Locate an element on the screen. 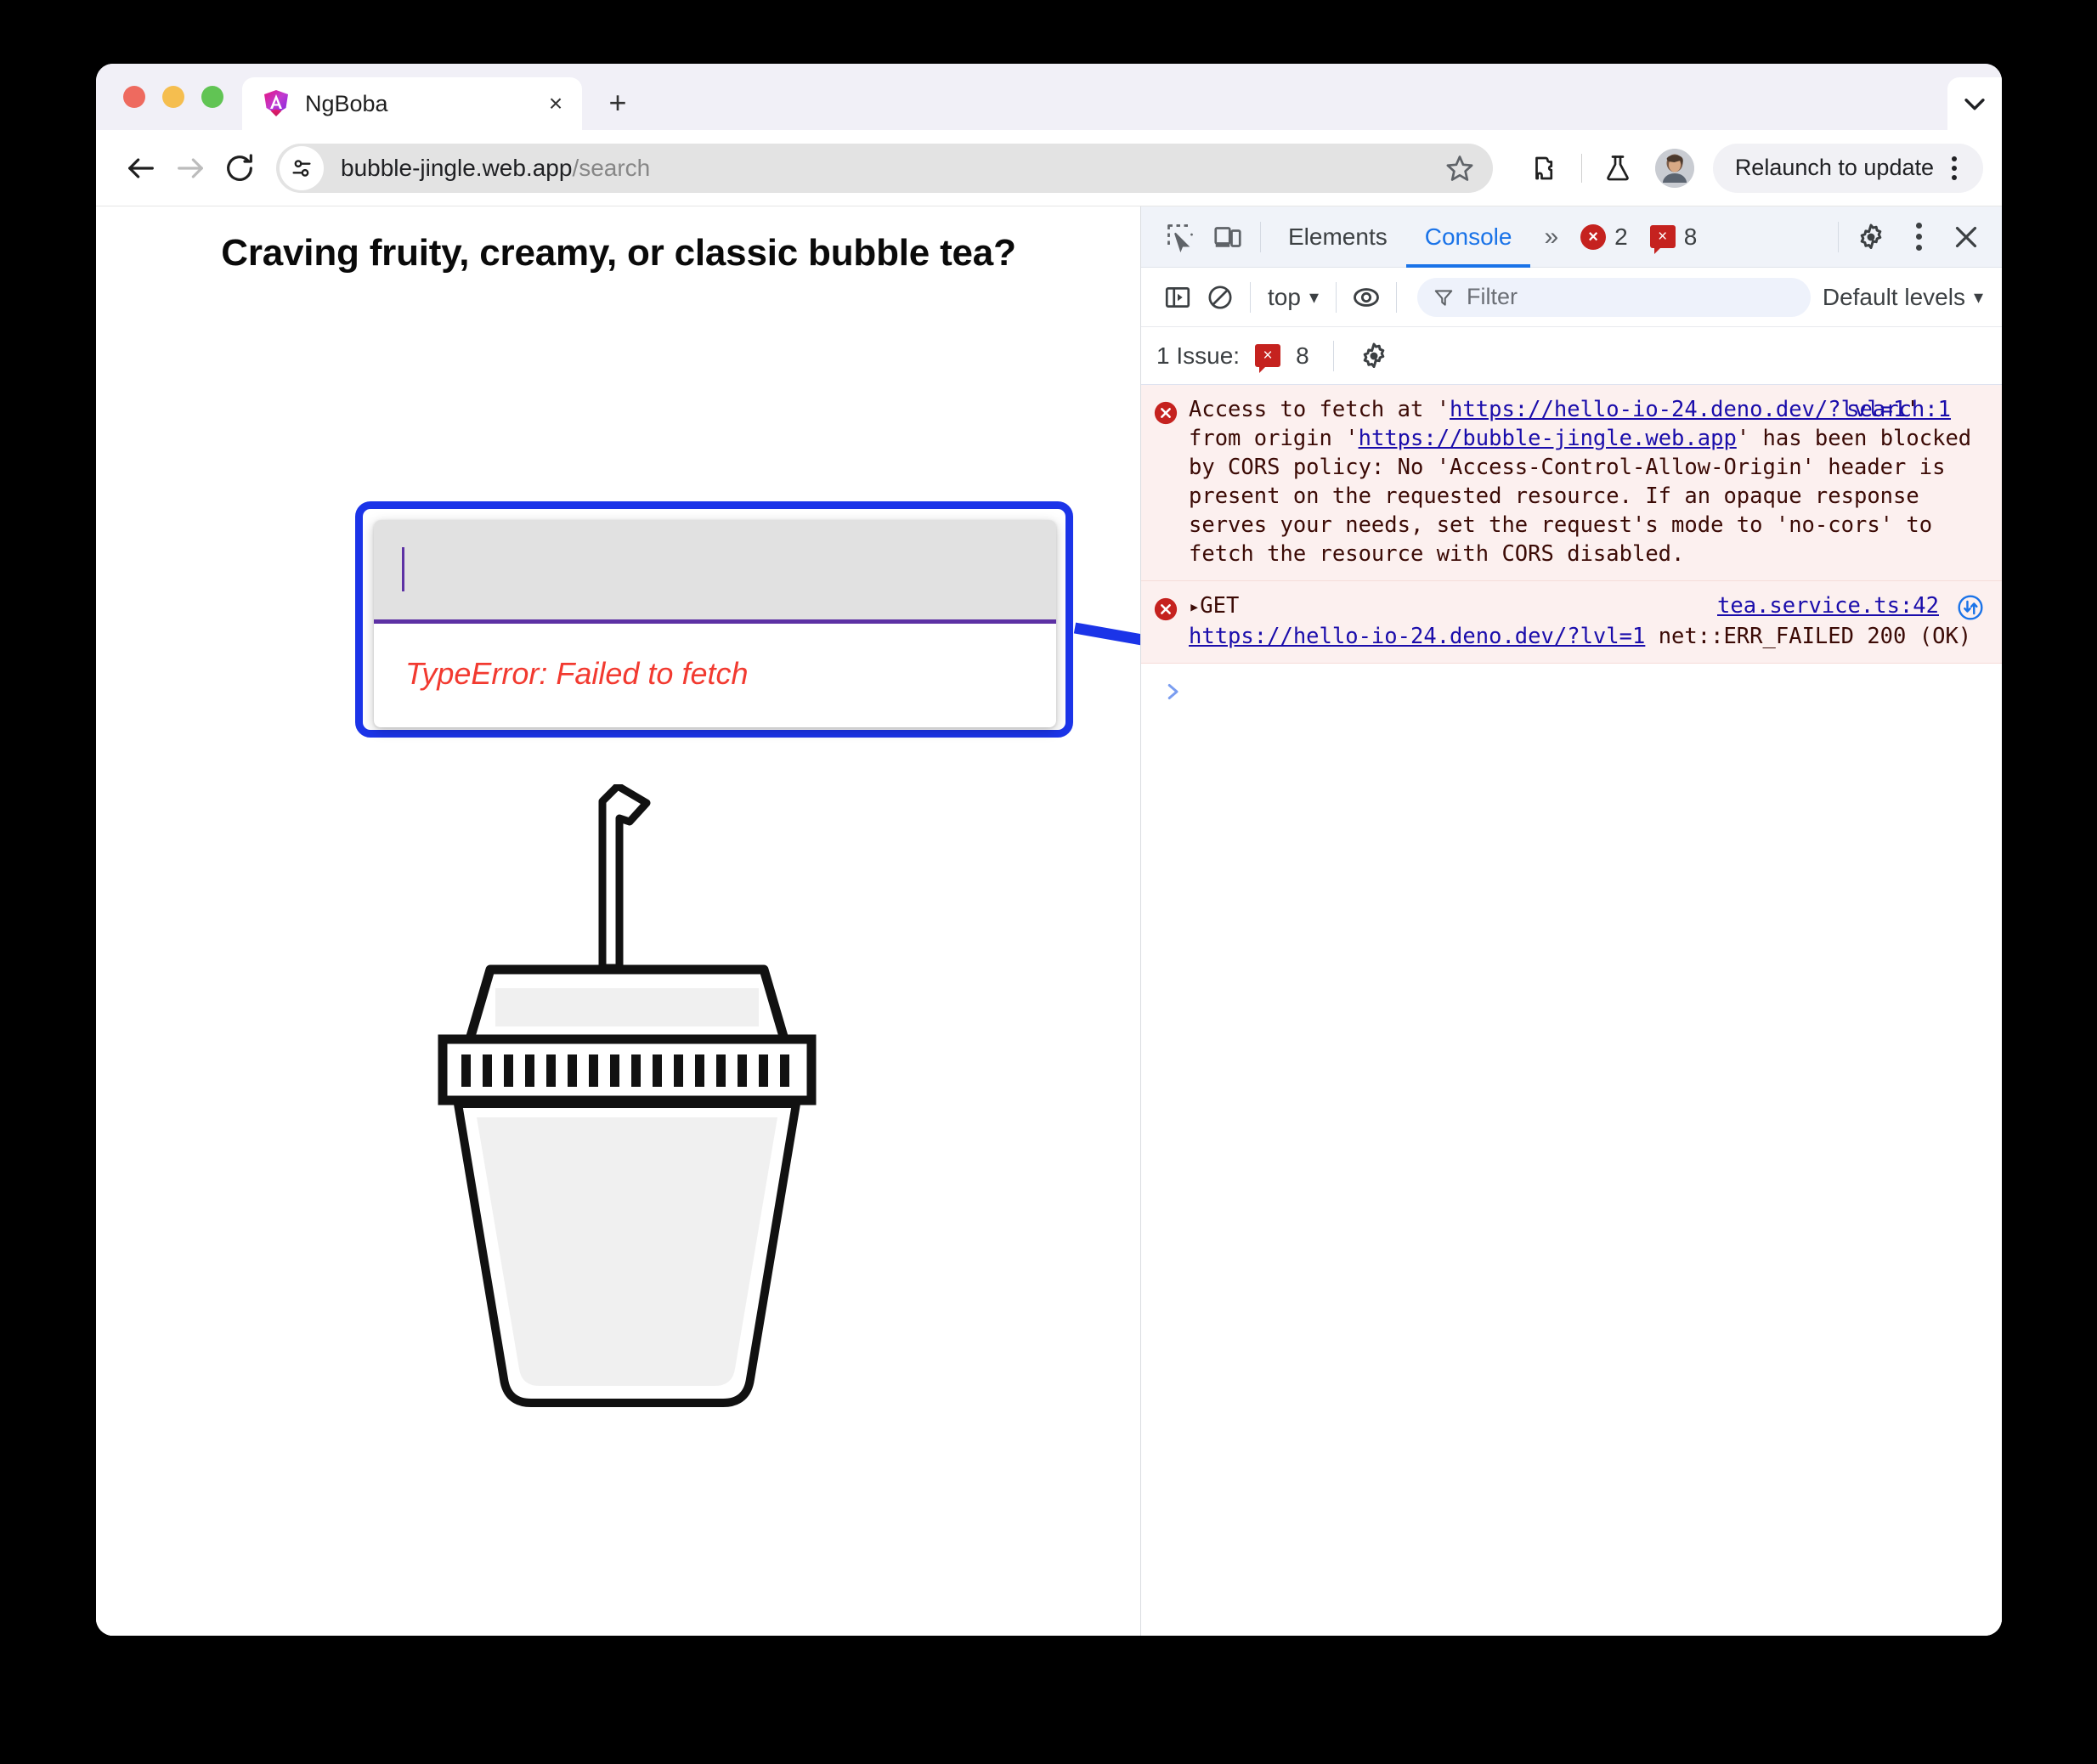 The image size is (2097, 1764). console-context-selector: top ▾ is located at coordinates (1293, 297).